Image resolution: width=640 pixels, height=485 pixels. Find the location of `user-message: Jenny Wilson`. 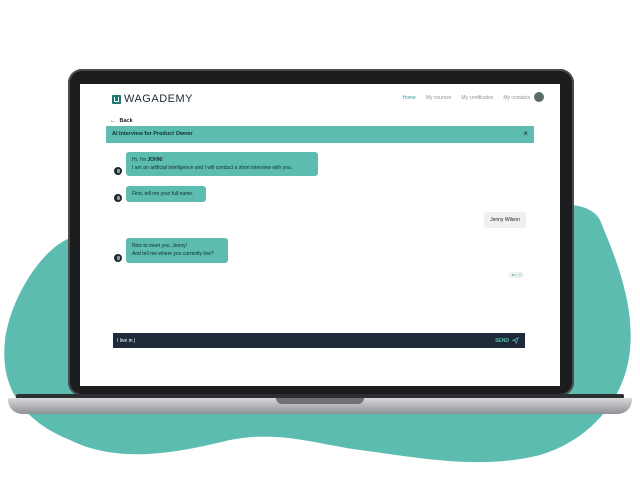

user-message: Jenny Wilson is located at coordinates (505, 220).